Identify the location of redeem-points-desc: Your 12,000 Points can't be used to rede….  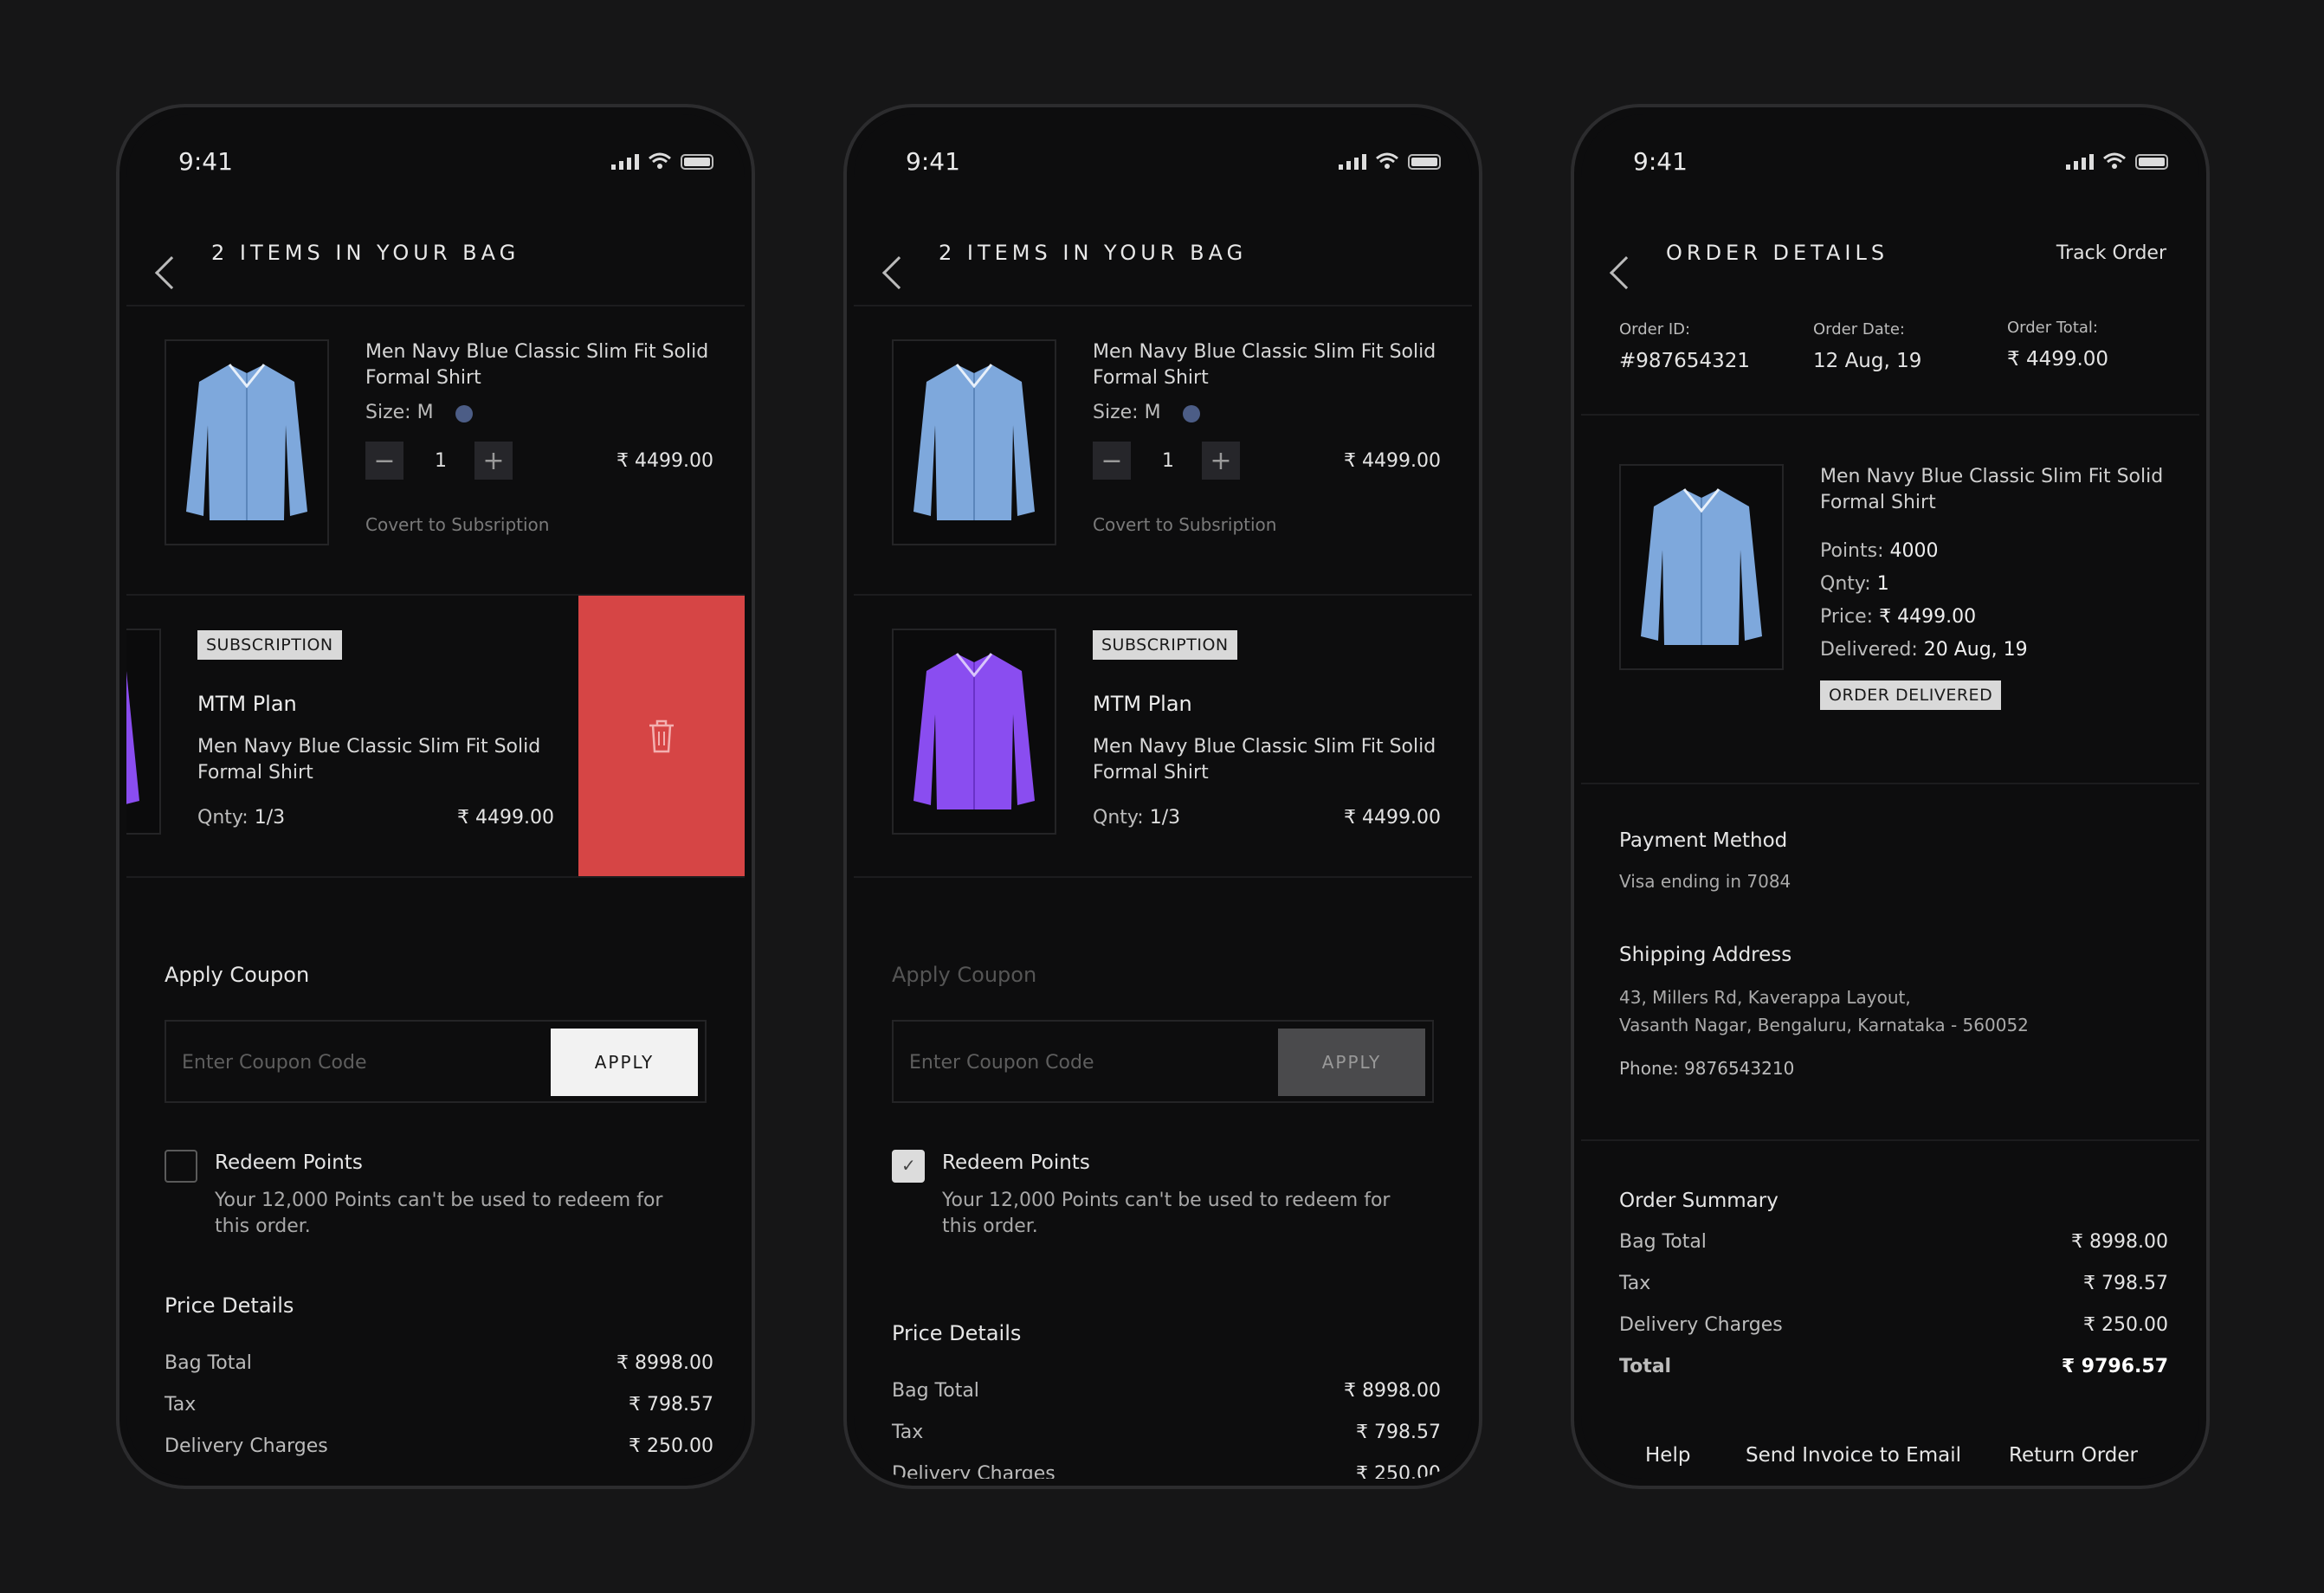
(439, 1213).